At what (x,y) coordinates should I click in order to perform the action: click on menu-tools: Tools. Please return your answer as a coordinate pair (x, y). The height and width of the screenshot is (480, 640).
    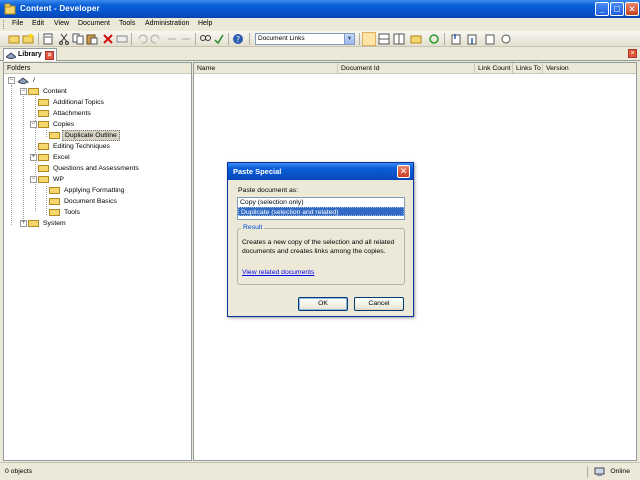
    Looking at the image, I should click on (127, 23).